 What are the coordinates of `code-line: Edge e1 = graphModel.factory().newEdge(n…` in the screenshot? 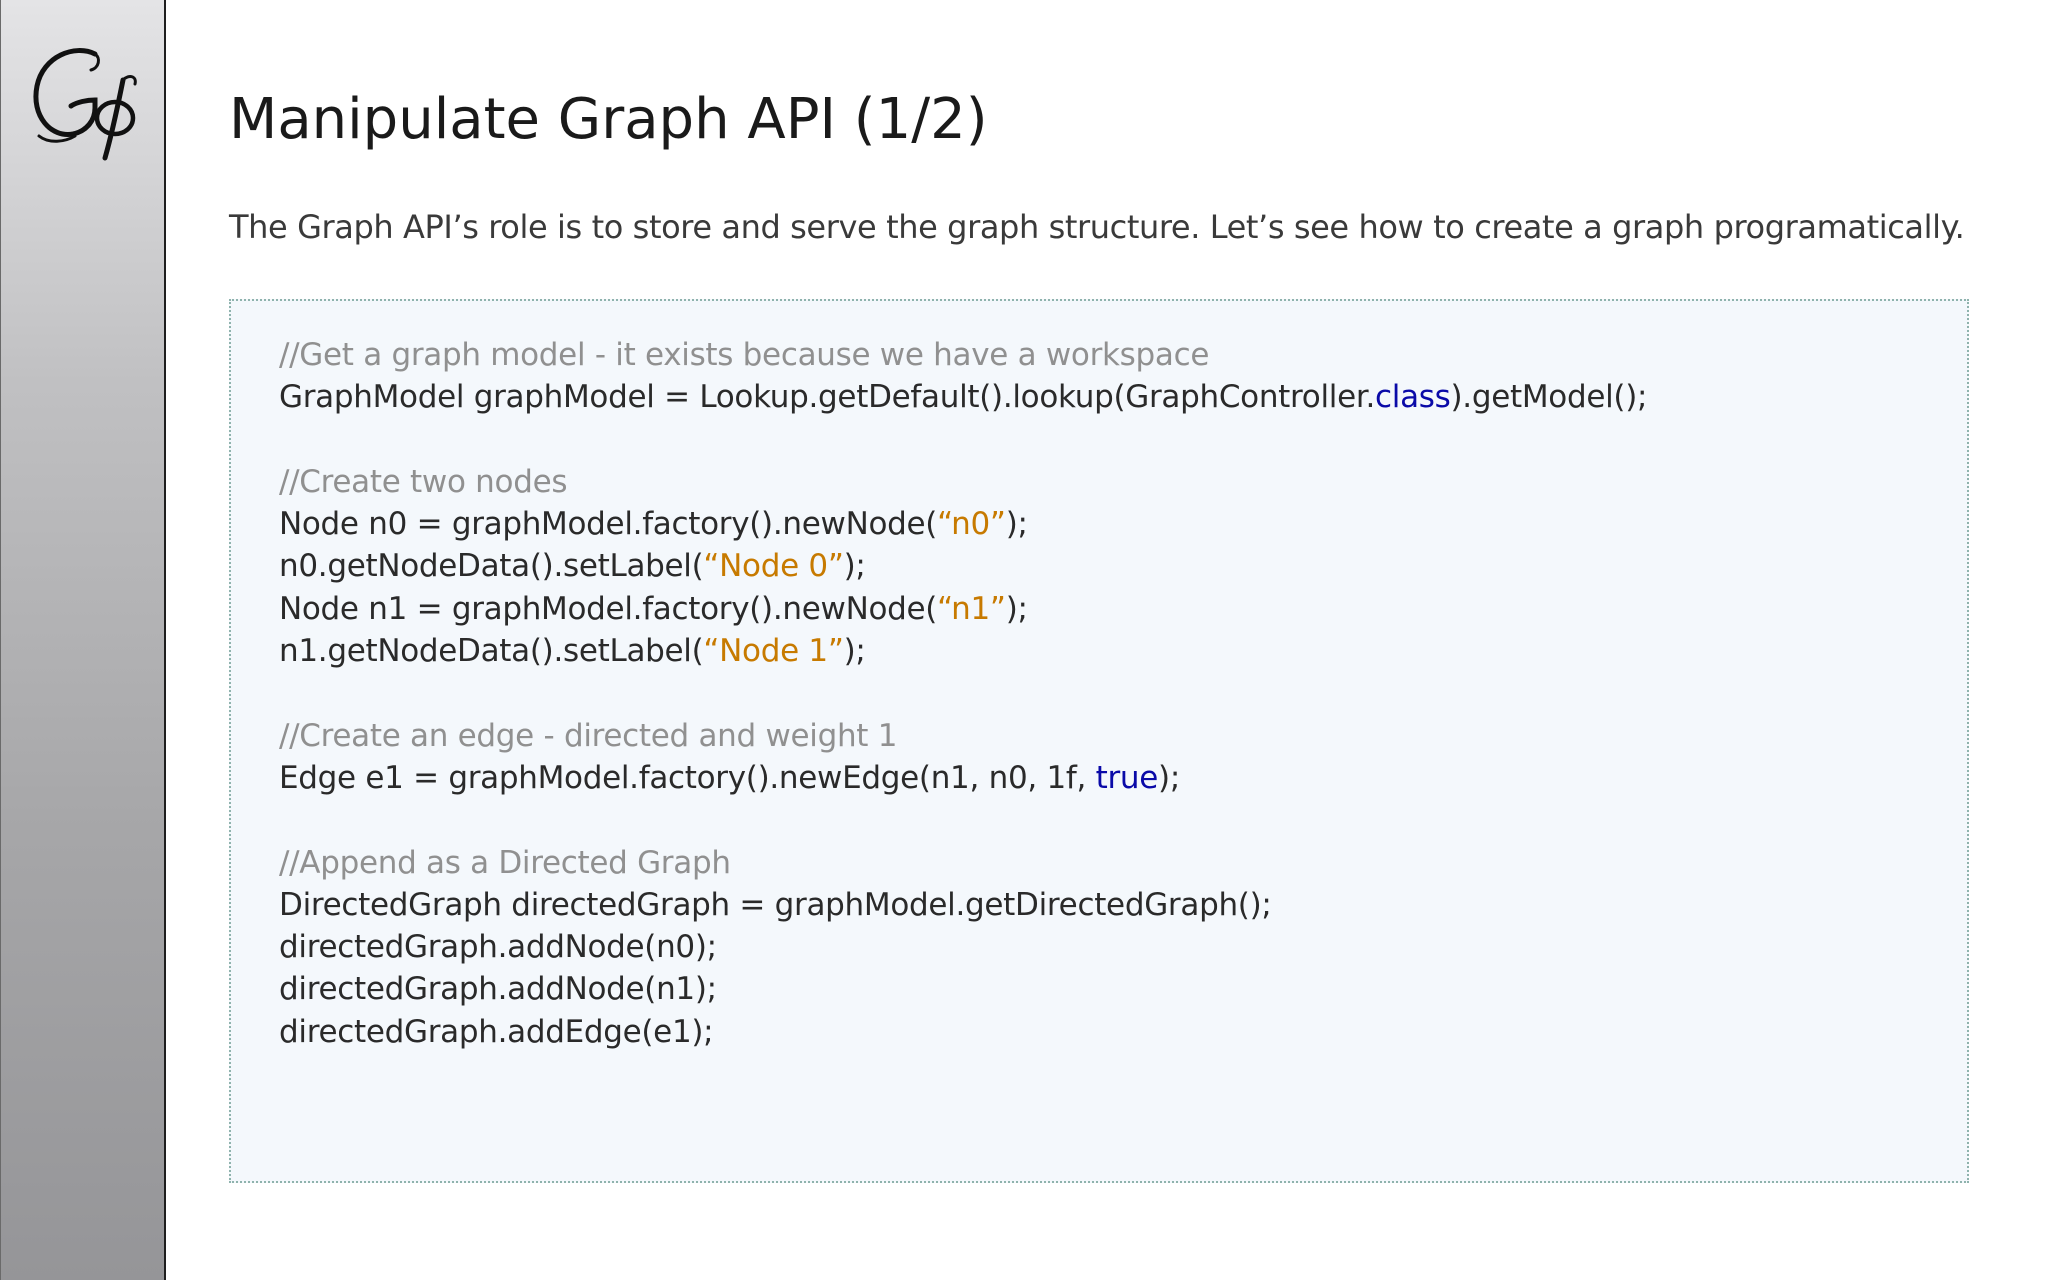 It's located at (1123, 778).